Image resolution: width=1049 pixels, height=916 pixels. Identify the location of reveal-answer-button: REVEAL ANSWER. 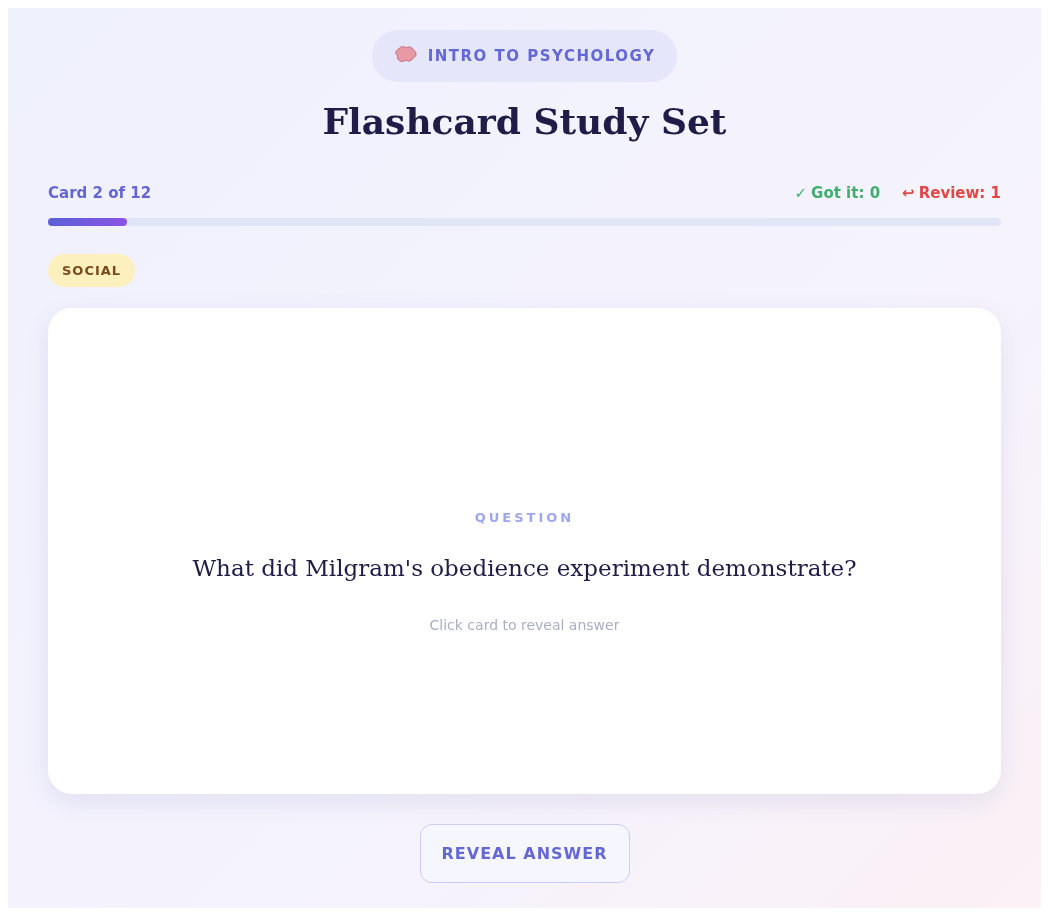
(524, 853).